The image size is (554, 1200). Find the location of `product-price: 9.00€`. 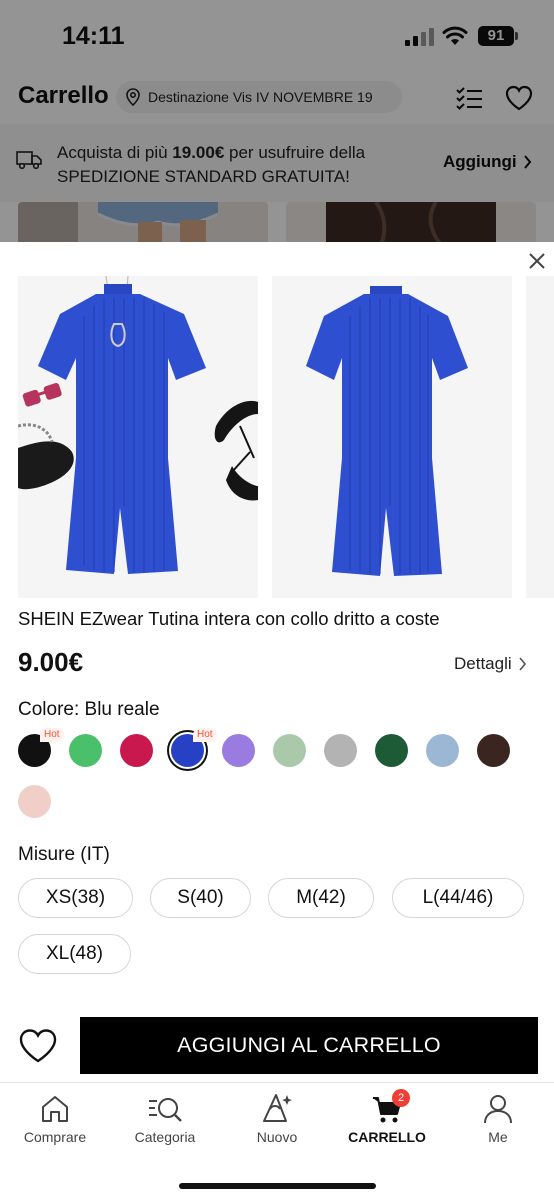

product-price: 9.00€ is located at coordinates (51, 662).